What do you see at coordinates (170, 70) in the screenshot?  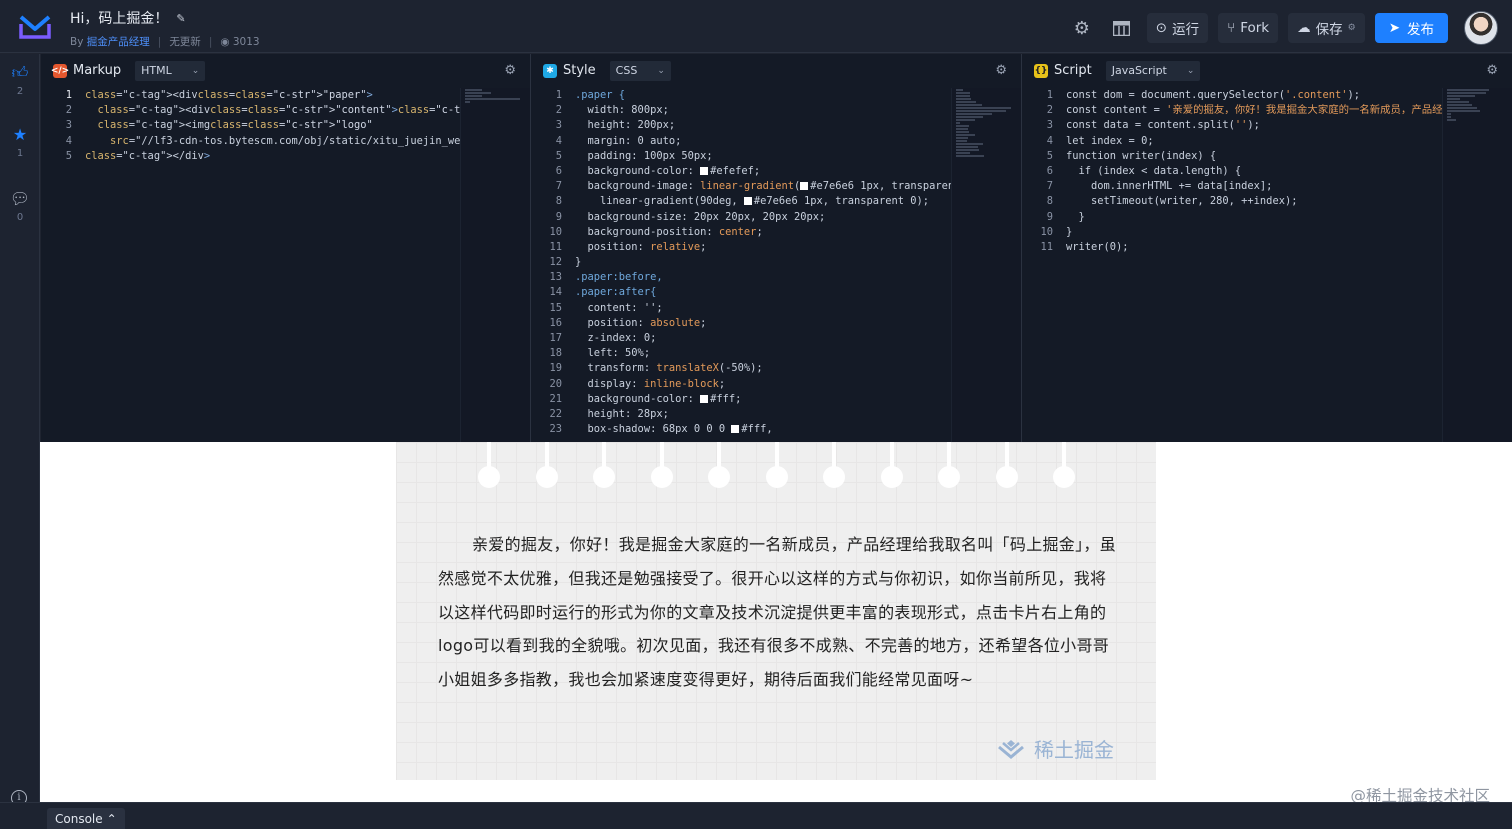 I see `markup-lang-select: HTML ⌄` at bounding box center [170, 70].